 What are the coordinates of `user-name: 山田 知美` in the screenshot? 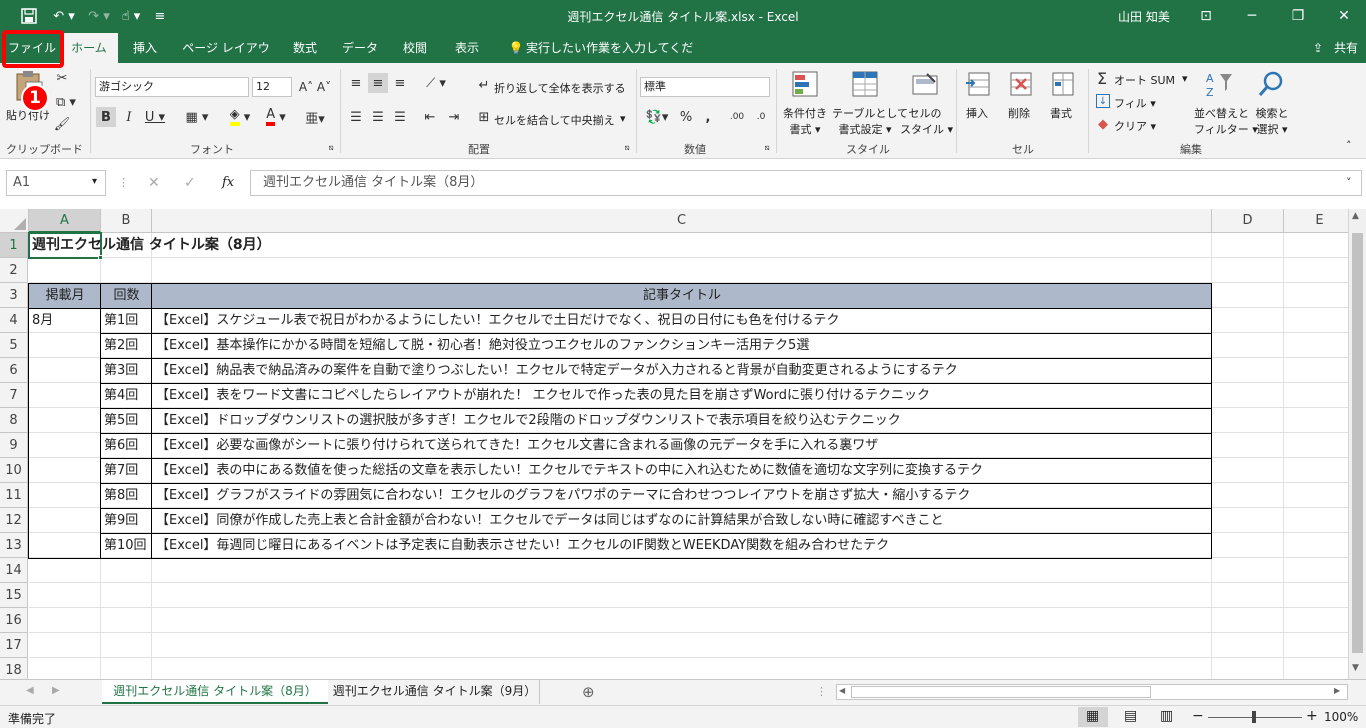 It's located at (1144, 16).